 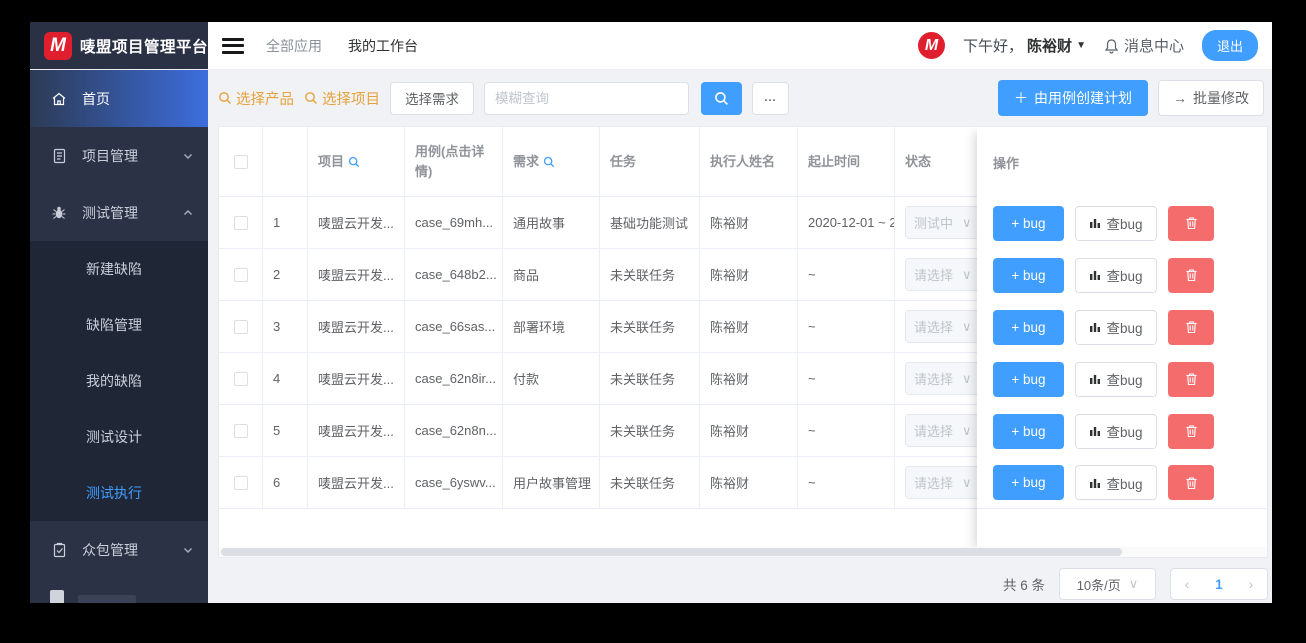 I want to click on time-header-label: 起止时间, so click(x=834, y=161).